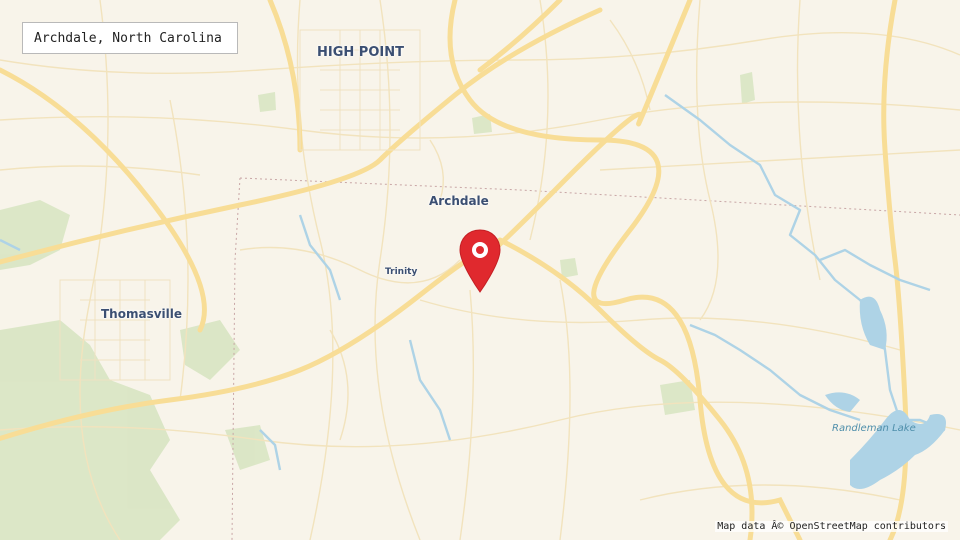 The height and width of the screenshot is (540, 960). I want to click on label-trinity: Trinity, so click(401, 272).